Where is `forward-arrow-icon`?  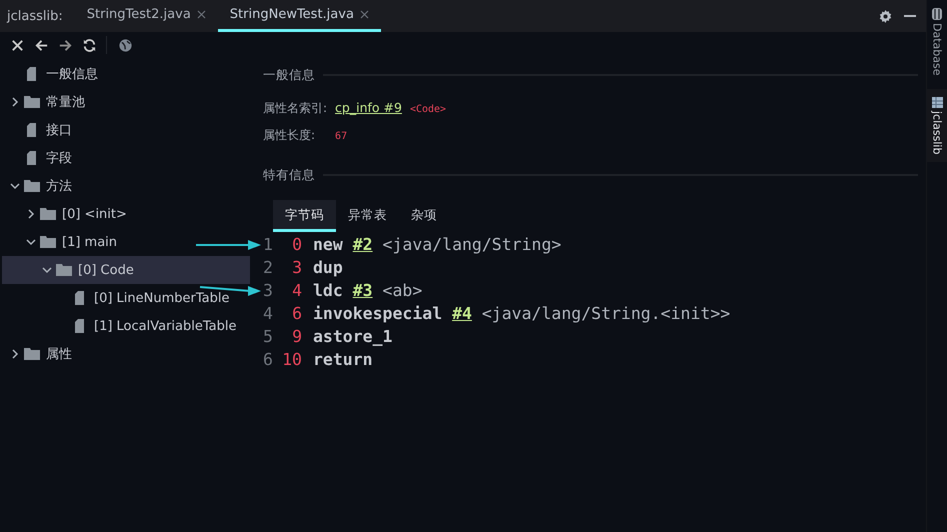 forward-arrow-icon is located at coordinates (65, 45).